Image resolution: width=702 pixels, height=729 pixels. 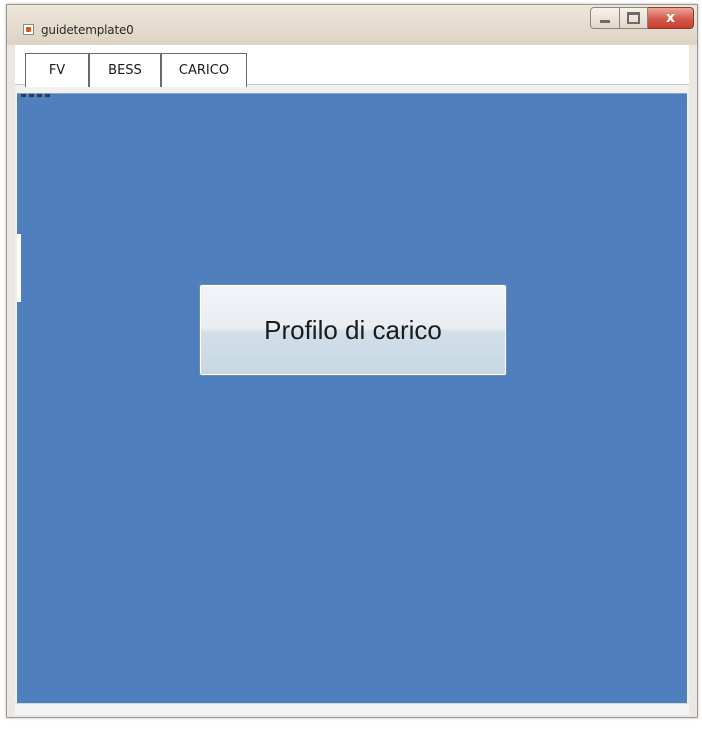 What do you see at coordinates (352, 25) in the screenshot?
I see `title-bar: guidetemplate0 x` at bounding box center [352, 25].